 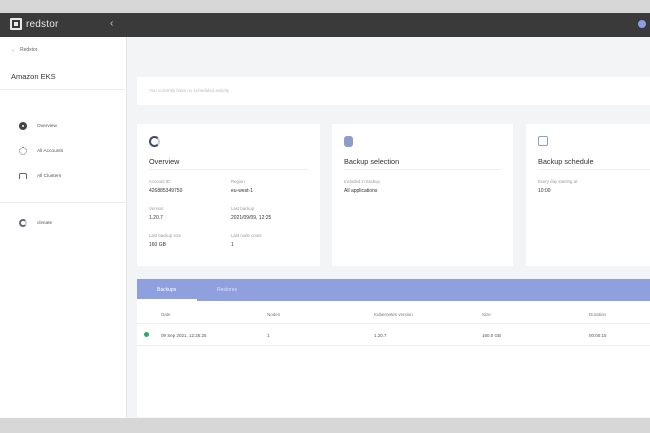 I want to click on column-header-date: Date, so click(x=166, y=314).